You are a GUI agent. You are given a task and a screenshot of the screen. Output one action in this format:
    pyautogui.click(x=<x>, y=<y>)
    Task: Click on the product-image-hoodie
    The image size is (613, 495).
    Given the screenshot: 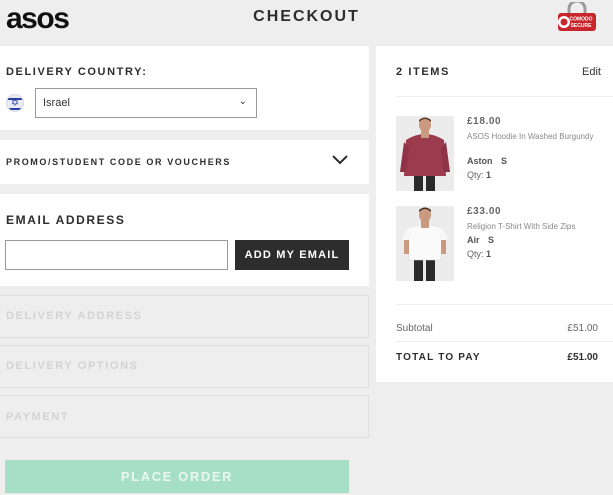 What is the action you would take?
    pyautogui.click(x=425, y=153)
    